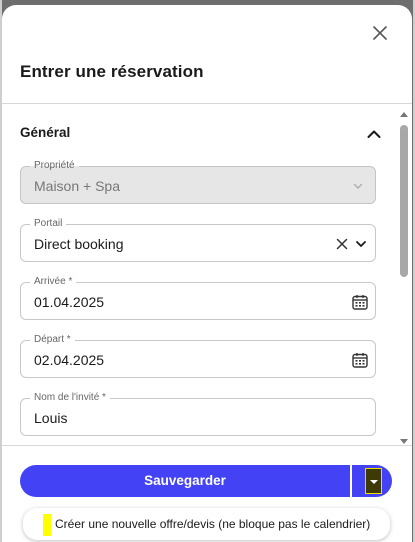 The width and height of the screenshot is (415, 542). What do you see at coordinates (112, 71) in the screenshot?
I see `modal-title: Entrer une réservation` at bounding box center [112, 71].